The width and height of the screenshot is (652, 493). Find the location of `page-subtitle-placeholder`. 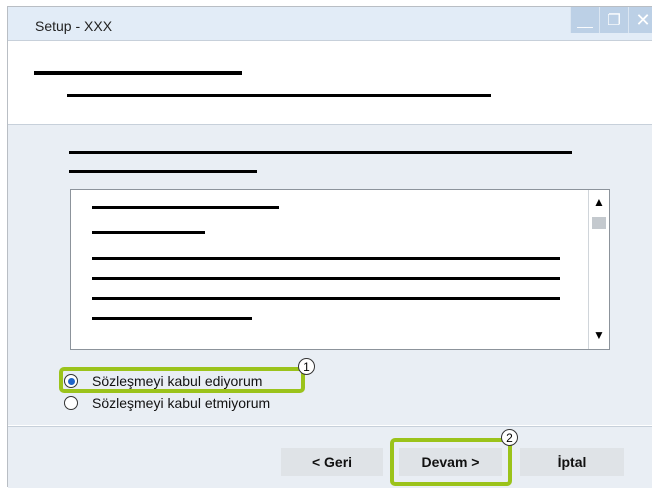

page-subtitle-placeholder is located at coordinates (279, 95).